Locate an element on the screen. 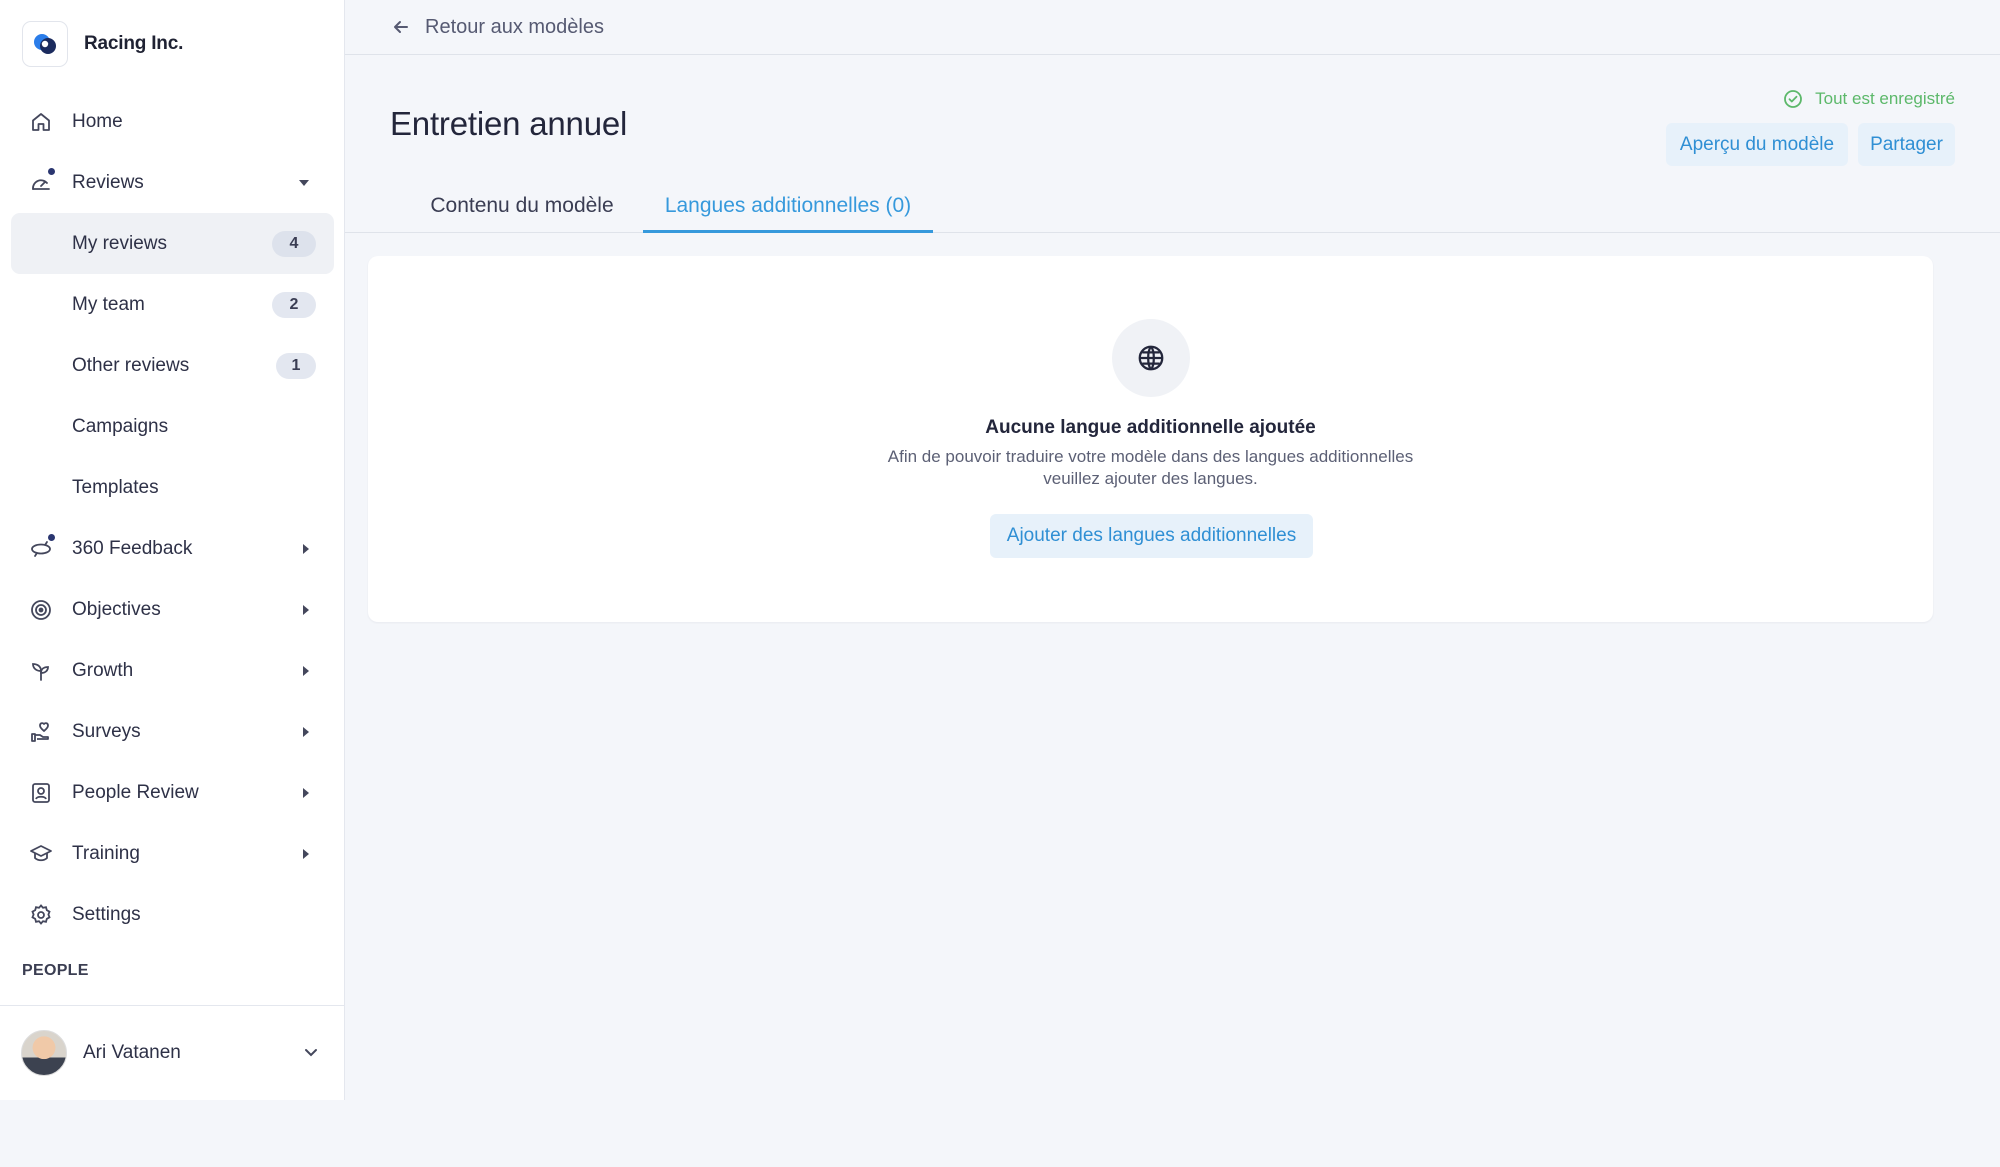 Image resolution: width=2000 pixels, height=1167 pixels. empty-state-title: Aucune langue additionnelle ajoutée is located at coordinates (1150, 427).